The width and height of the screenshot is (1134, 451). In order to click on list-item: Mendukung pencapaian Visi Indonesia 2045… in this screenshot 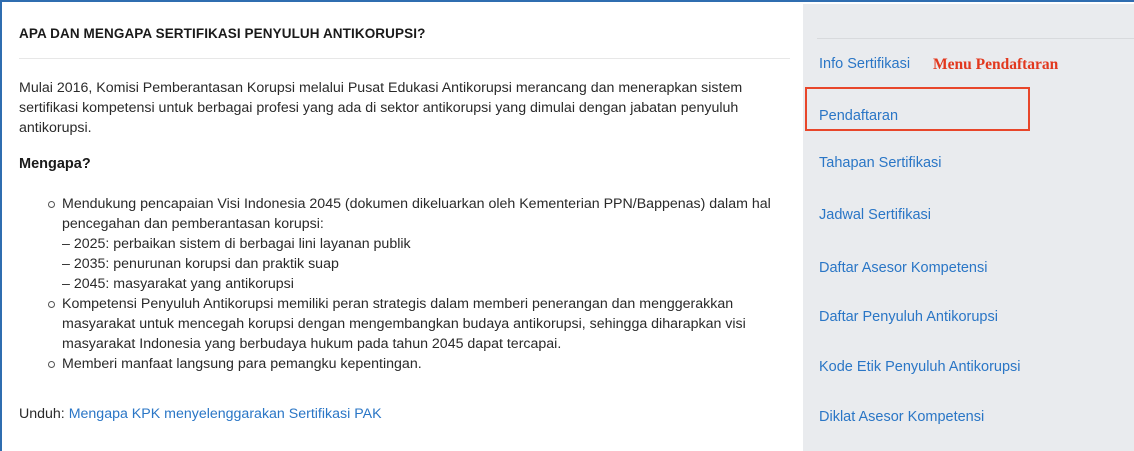, I will do `click(418, 244)`.